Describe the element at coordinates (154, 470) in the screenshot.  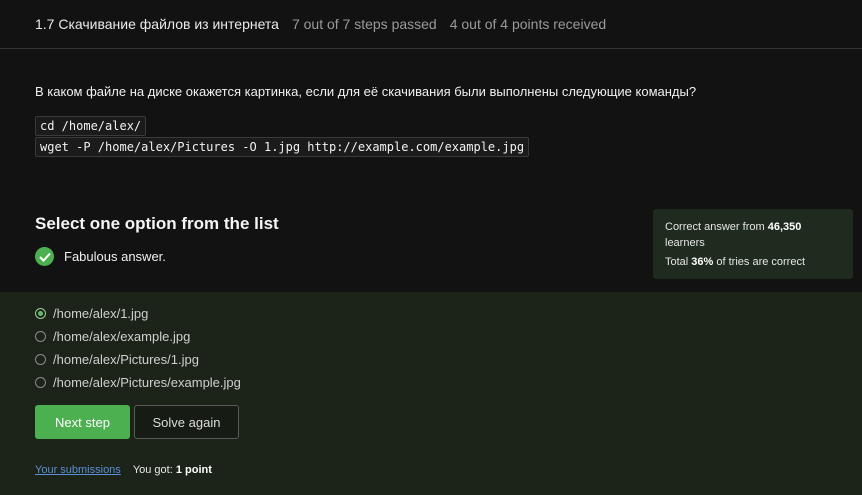
I see `score-prefix: You got:` at that location.